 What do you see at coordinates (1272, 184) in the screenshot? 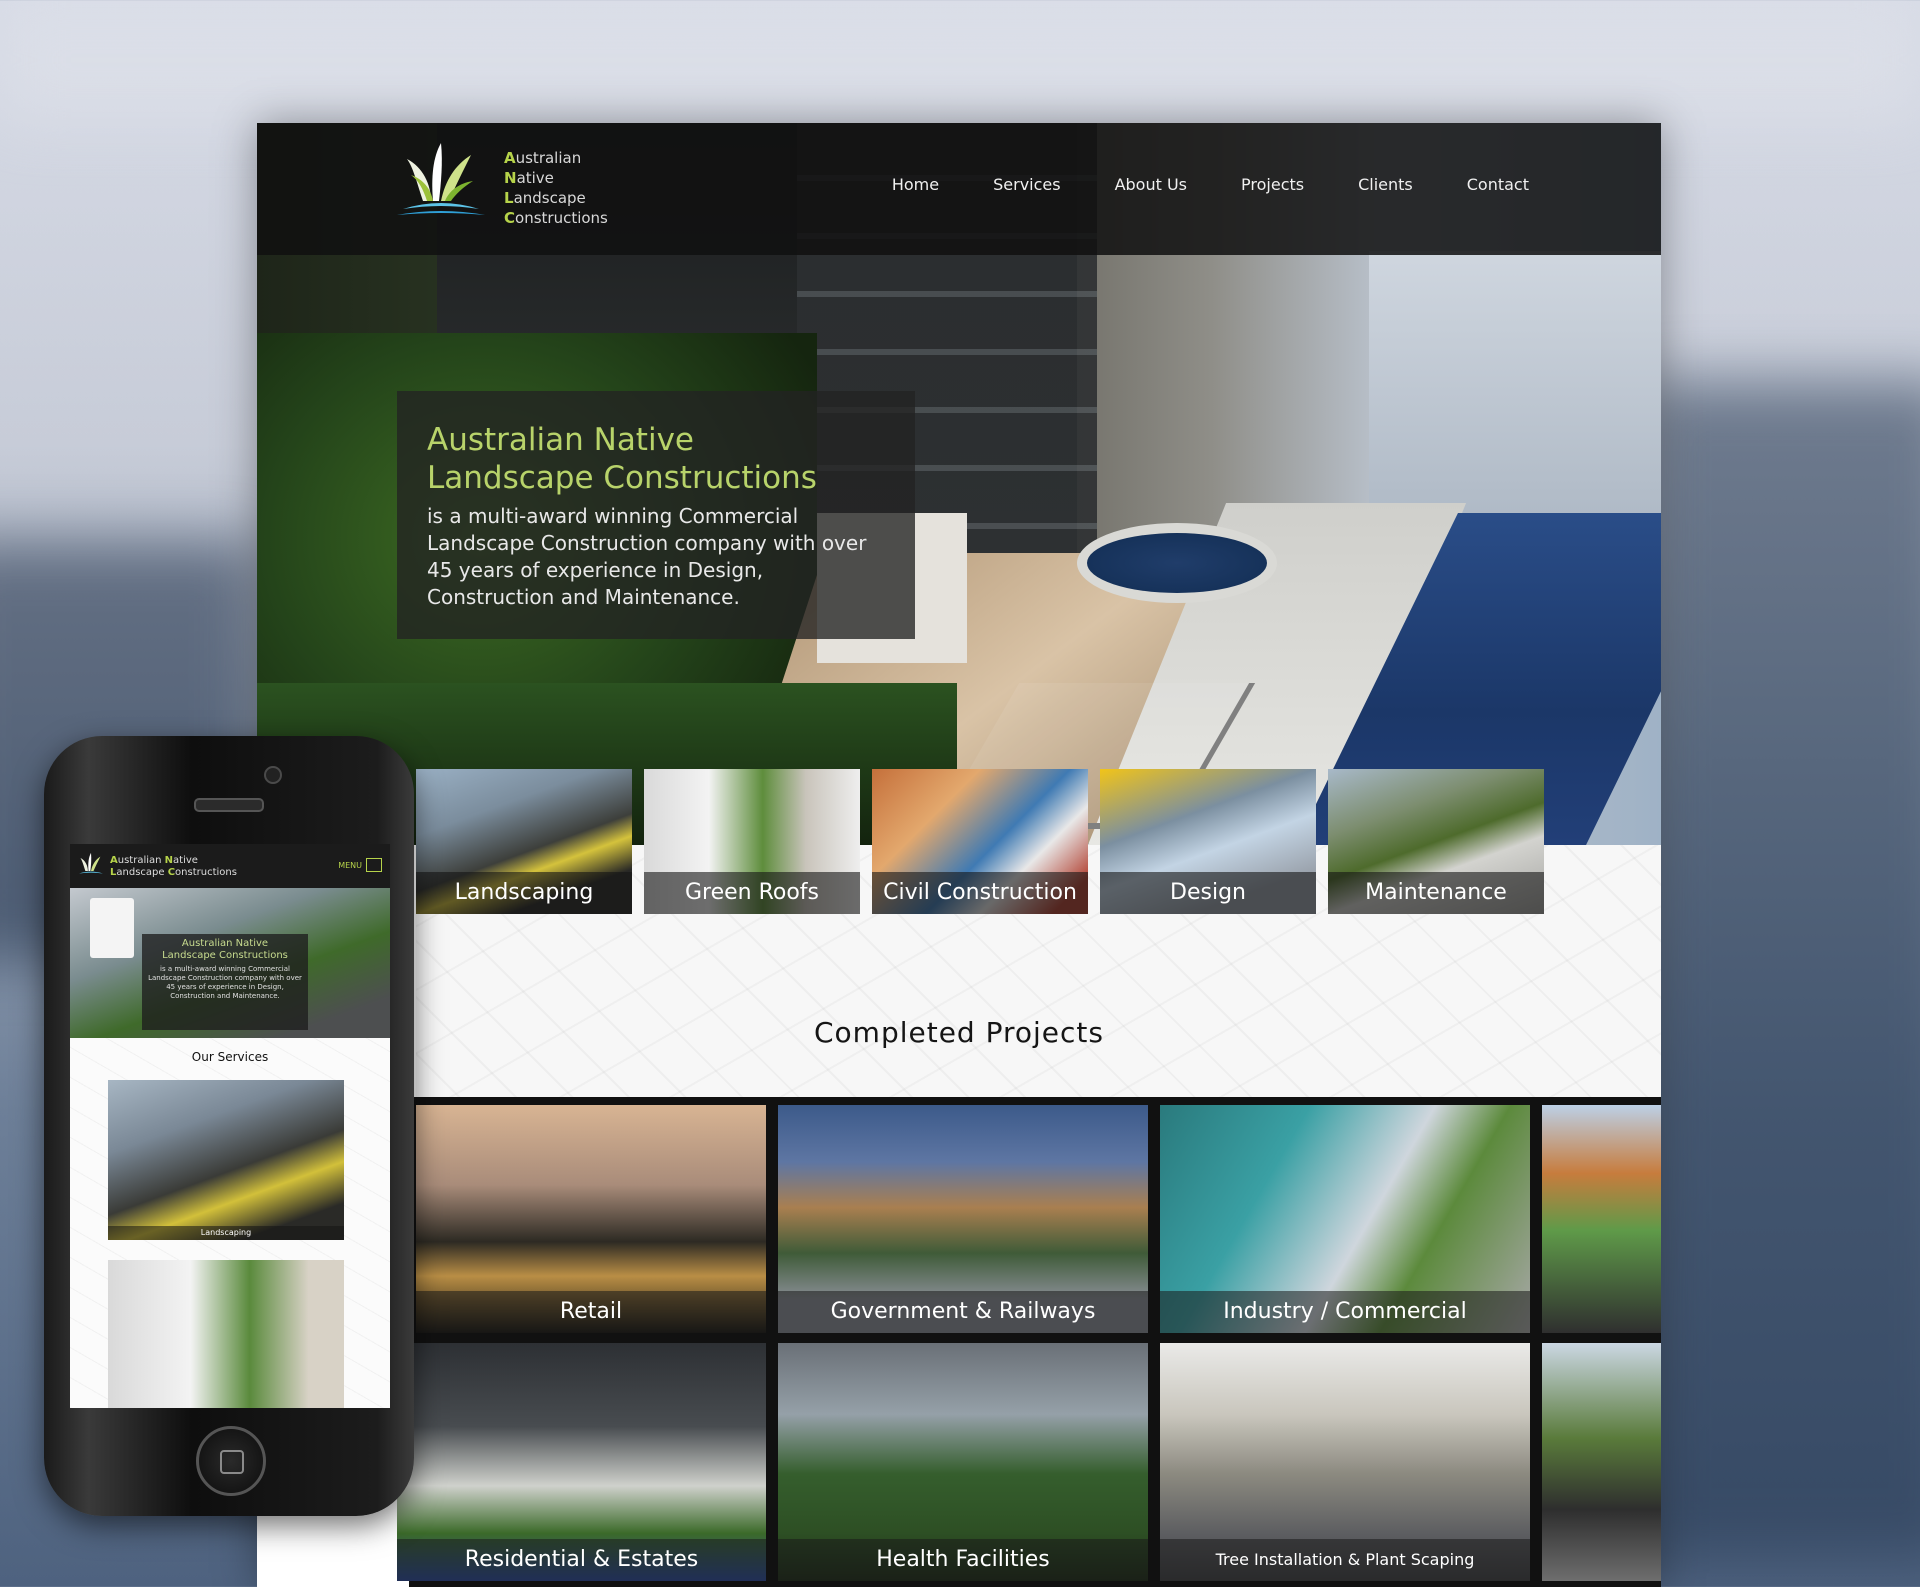
I see `nav-projects: Projects` at bounding box center [1272, 184].